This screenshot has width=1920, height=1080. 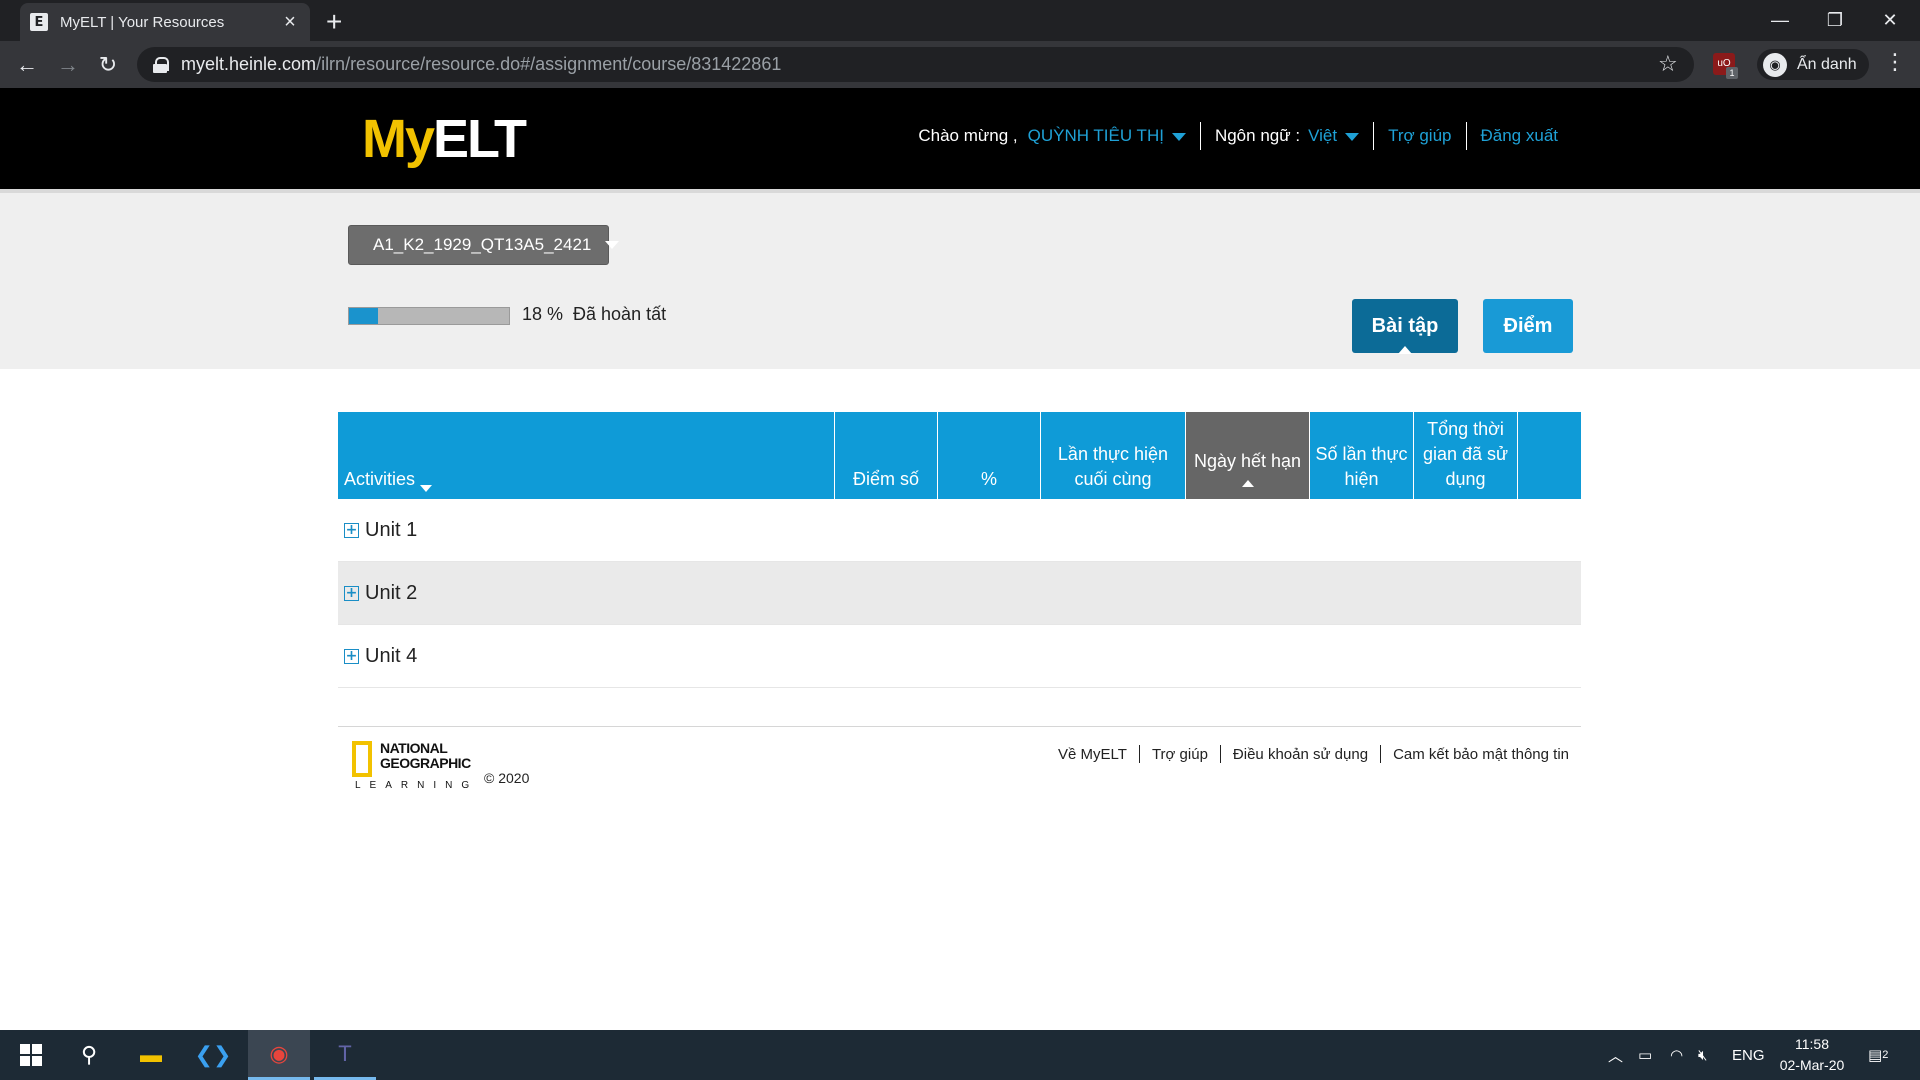 I want to click on language-label: Ngôn ngữ :, so click(x=1257, y=135).